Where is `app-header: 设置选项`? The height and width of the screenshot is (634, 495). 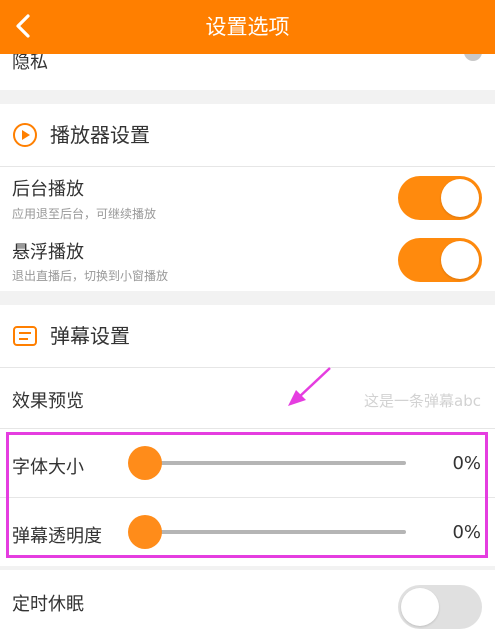
app-header: 设置选项 is located at coordinates (247, 27).